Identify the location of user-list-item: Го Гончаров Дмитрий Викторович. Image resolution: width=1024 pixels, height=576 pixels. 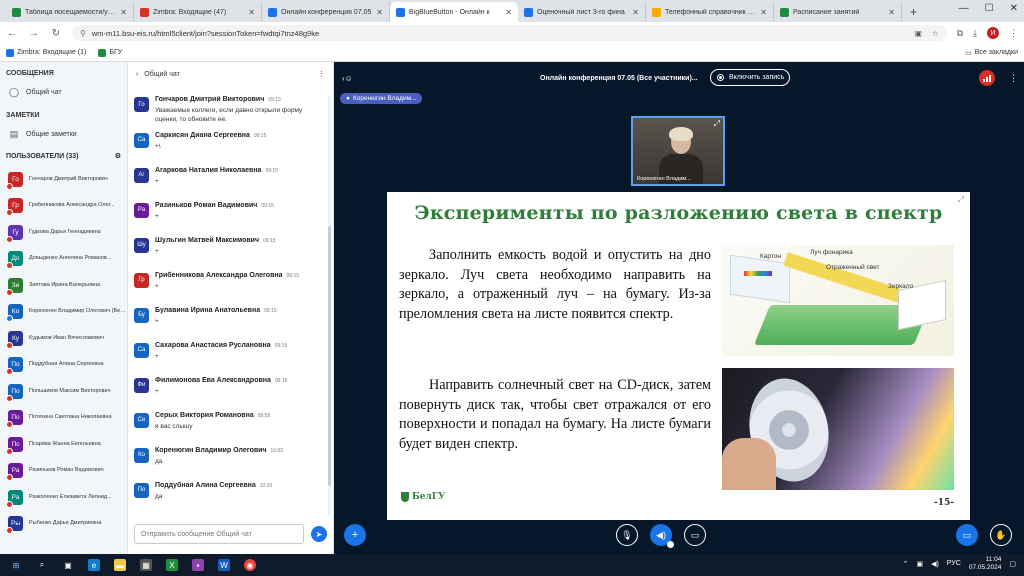
(63, 179).